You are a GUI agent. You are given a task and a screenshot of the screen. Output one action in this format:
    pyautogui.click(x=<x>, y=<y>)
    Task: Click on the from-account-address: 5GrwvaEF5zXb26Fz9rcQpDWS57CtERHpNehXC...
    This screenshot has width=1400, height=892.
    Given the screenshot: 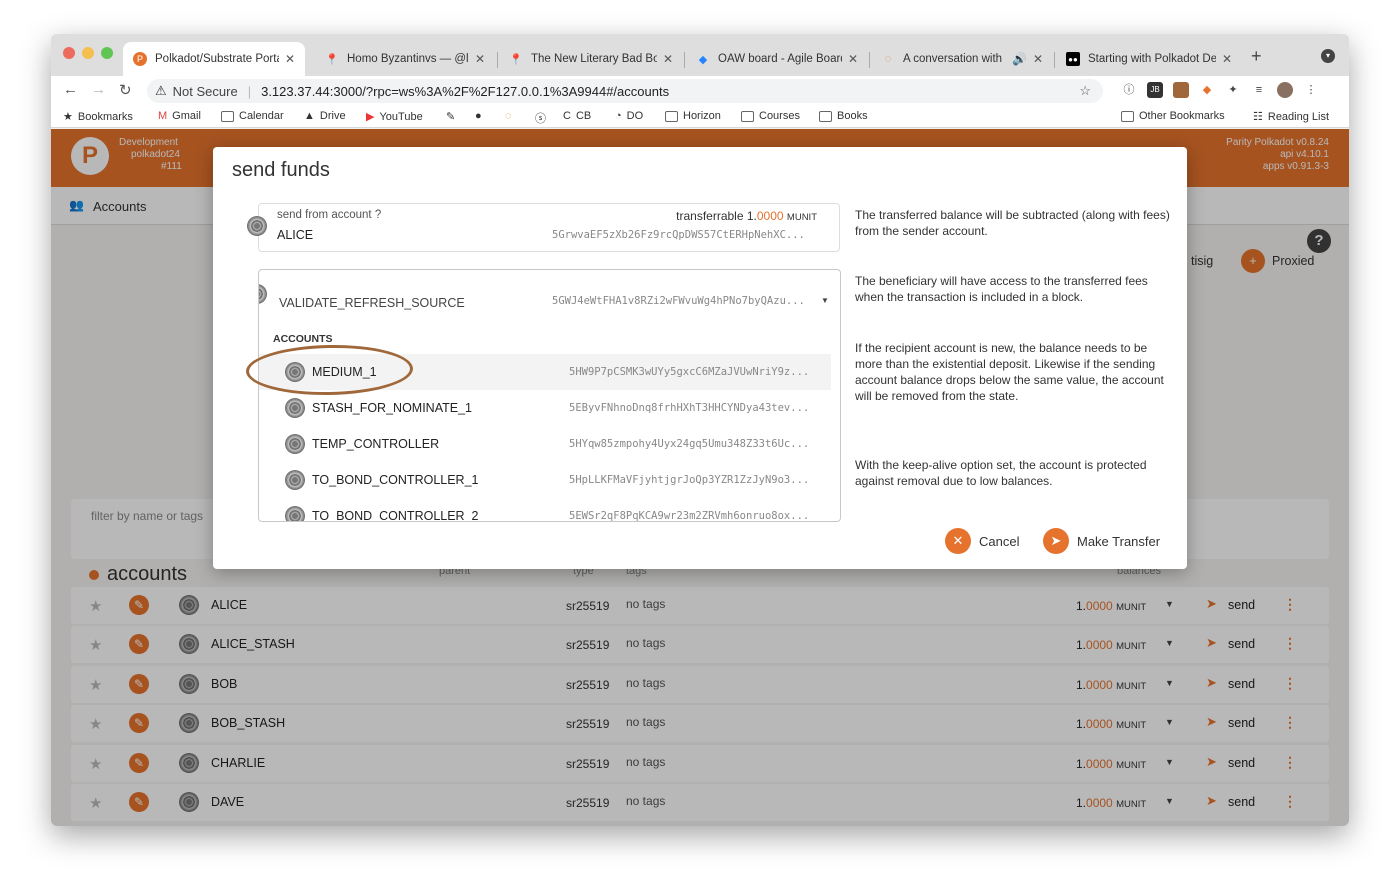 What is the action you would take?
    pyautogui.click(x=678, y=235)
    